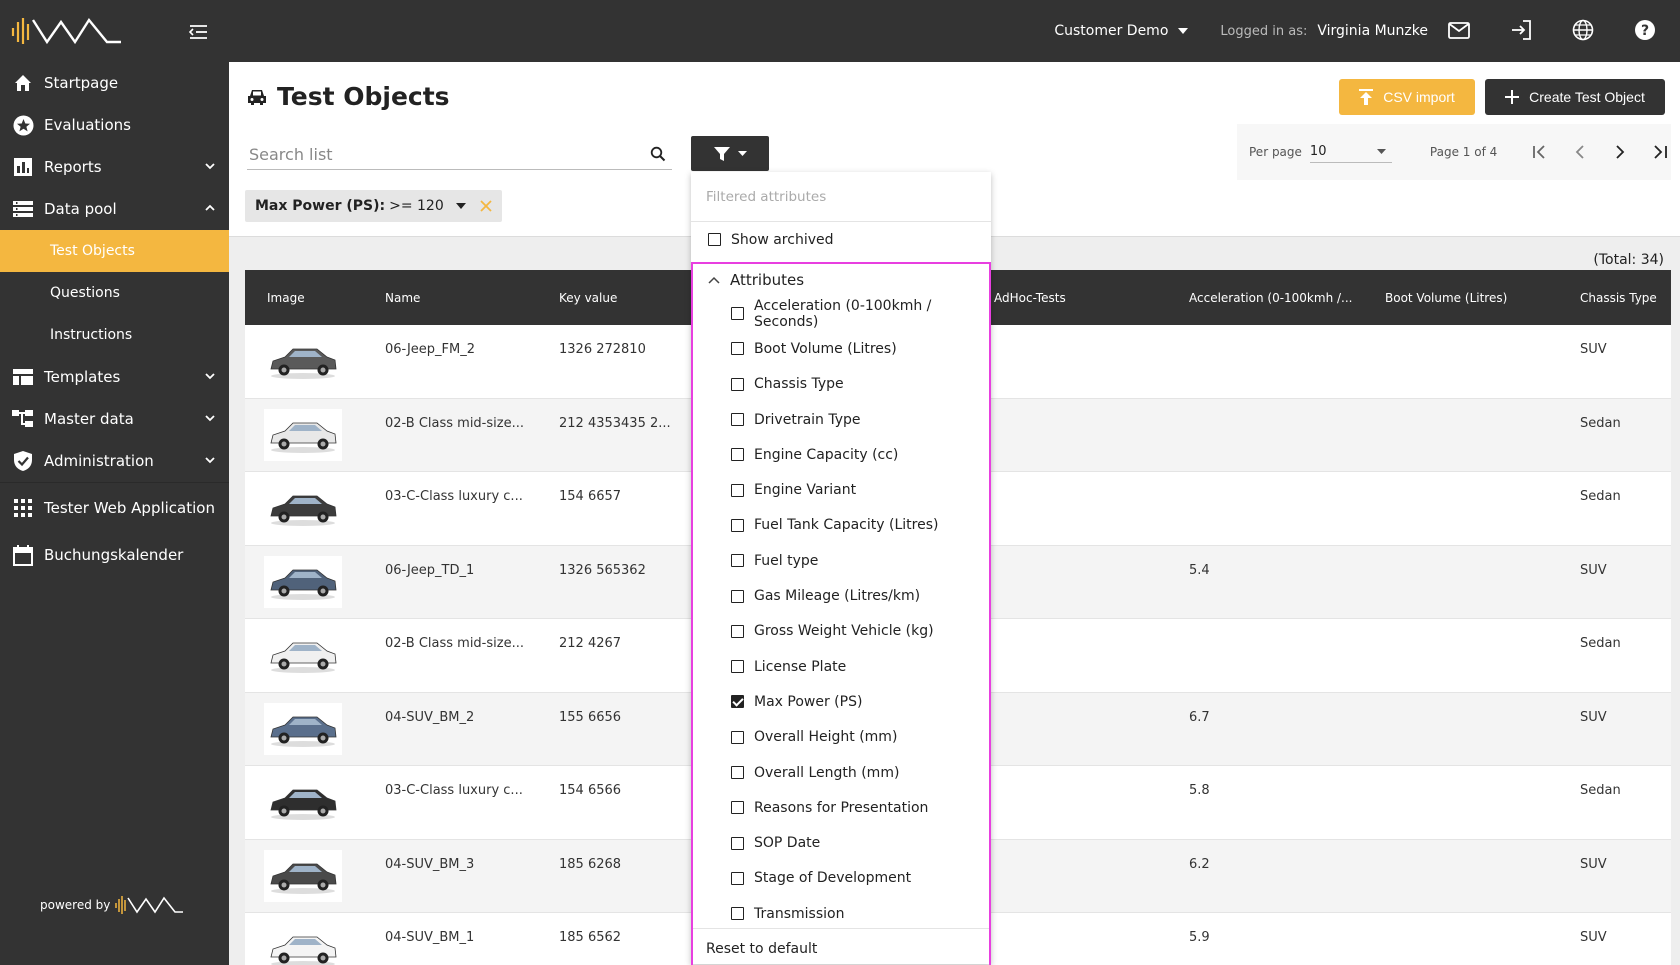 Image resolution: width=1680 pixels, height=965 pixels. What do you see at coordinates (1660, 152) in the screenshot?
I see `last-page-icon` at bounding box center [1660, 152].